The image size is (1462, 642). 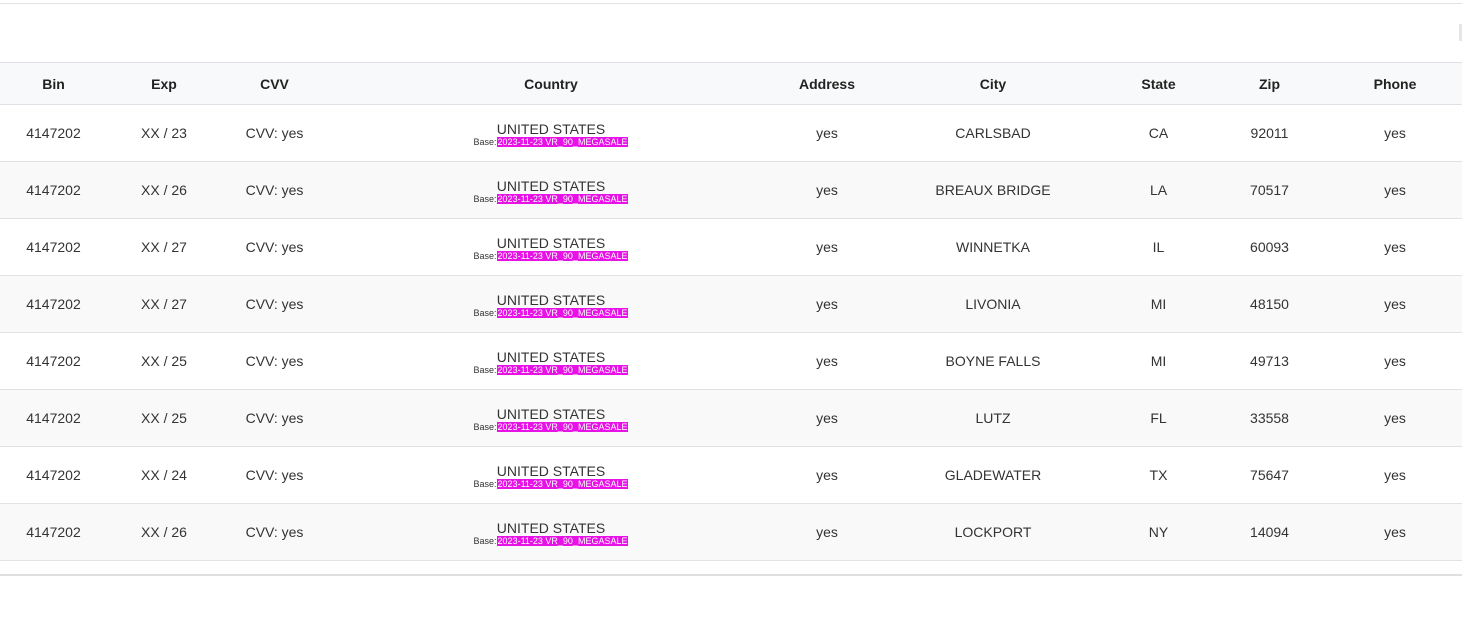 What do you see at coordinates (993, 304) in the screenshot?
I see `cell-city: LIVONIA` at bounding box center [993, 304].